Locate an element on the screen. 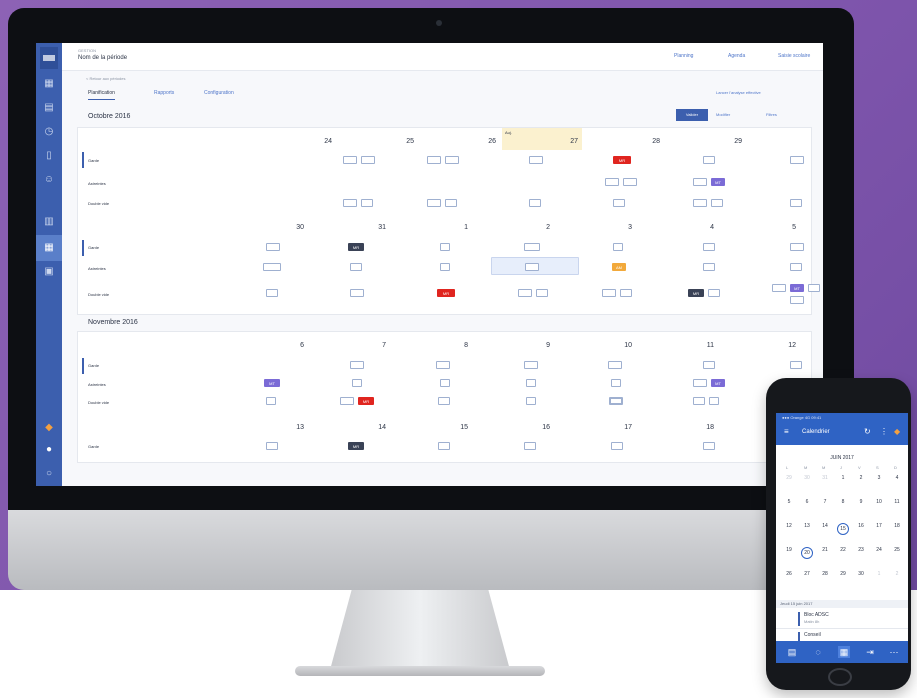  people-icon: ☺ is located at coordinates (49, 180).